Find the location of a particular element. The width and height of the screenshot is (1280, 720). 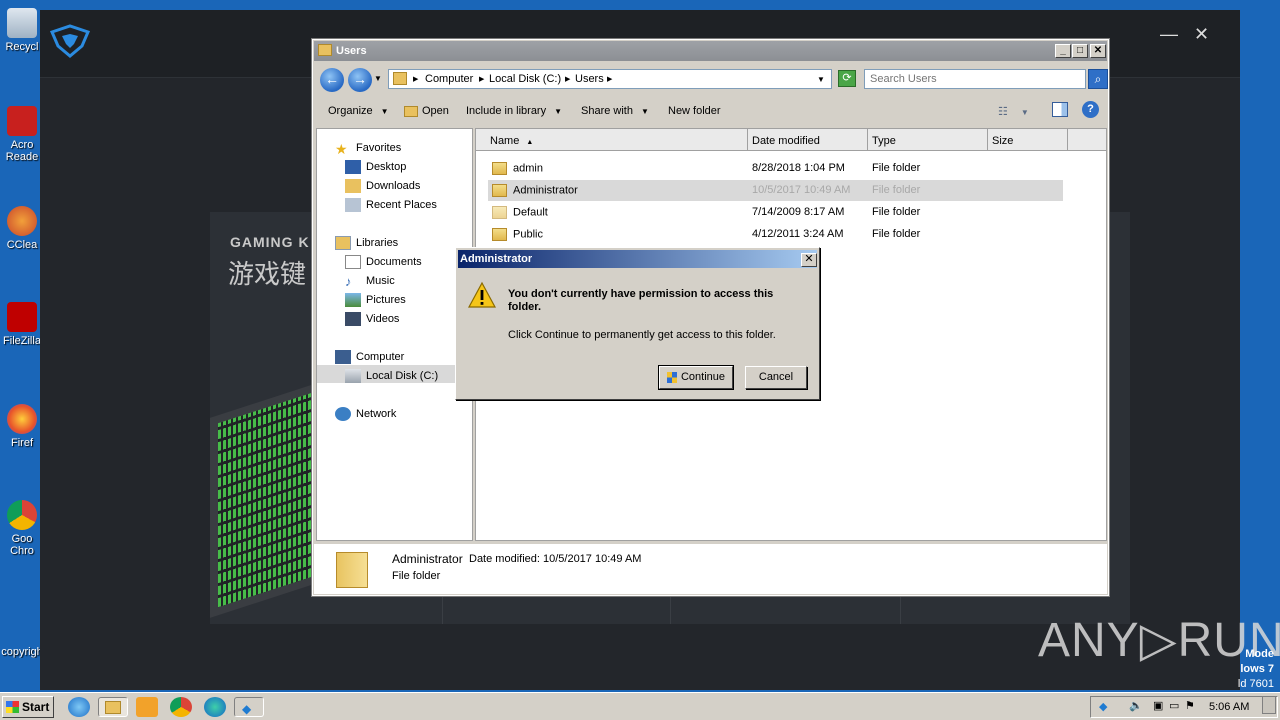

maximize-button: □ is located at coordinates (1080, 51).